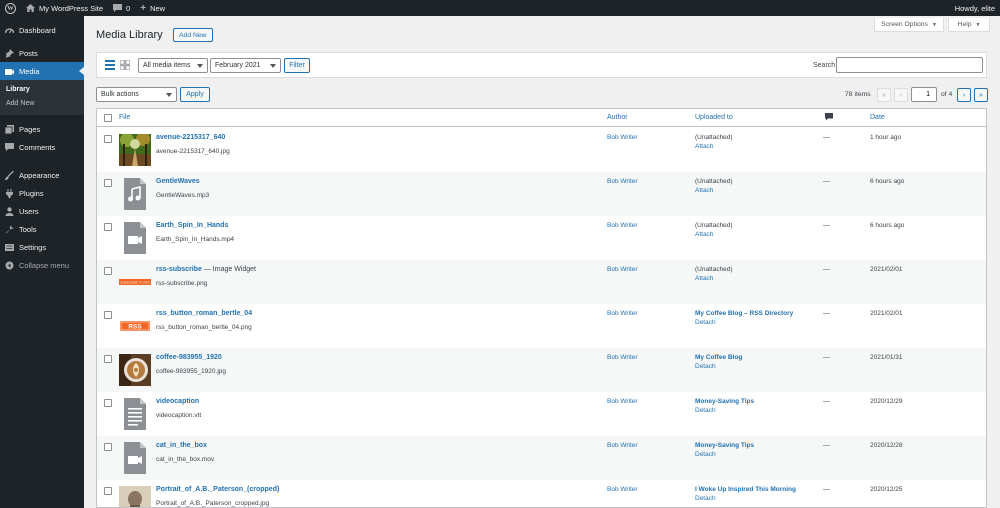 This screenshot has height=508, width=1000. I want to click on svg-text: SUBSCRIBE TO RSS, so click(134, 283).